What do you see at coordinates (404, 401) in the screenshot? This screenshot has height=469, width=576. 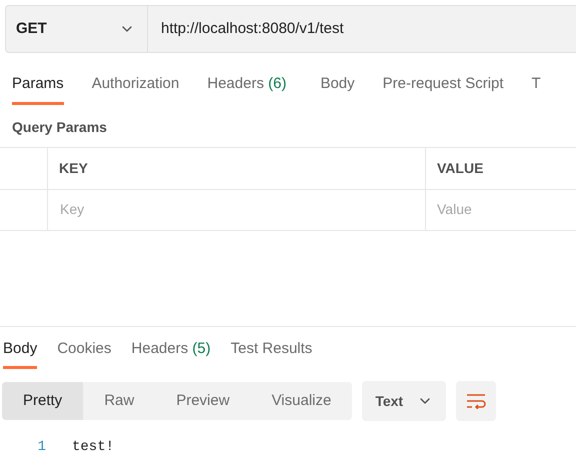 I see `format-select: Text` at bounding box center [404, 401].